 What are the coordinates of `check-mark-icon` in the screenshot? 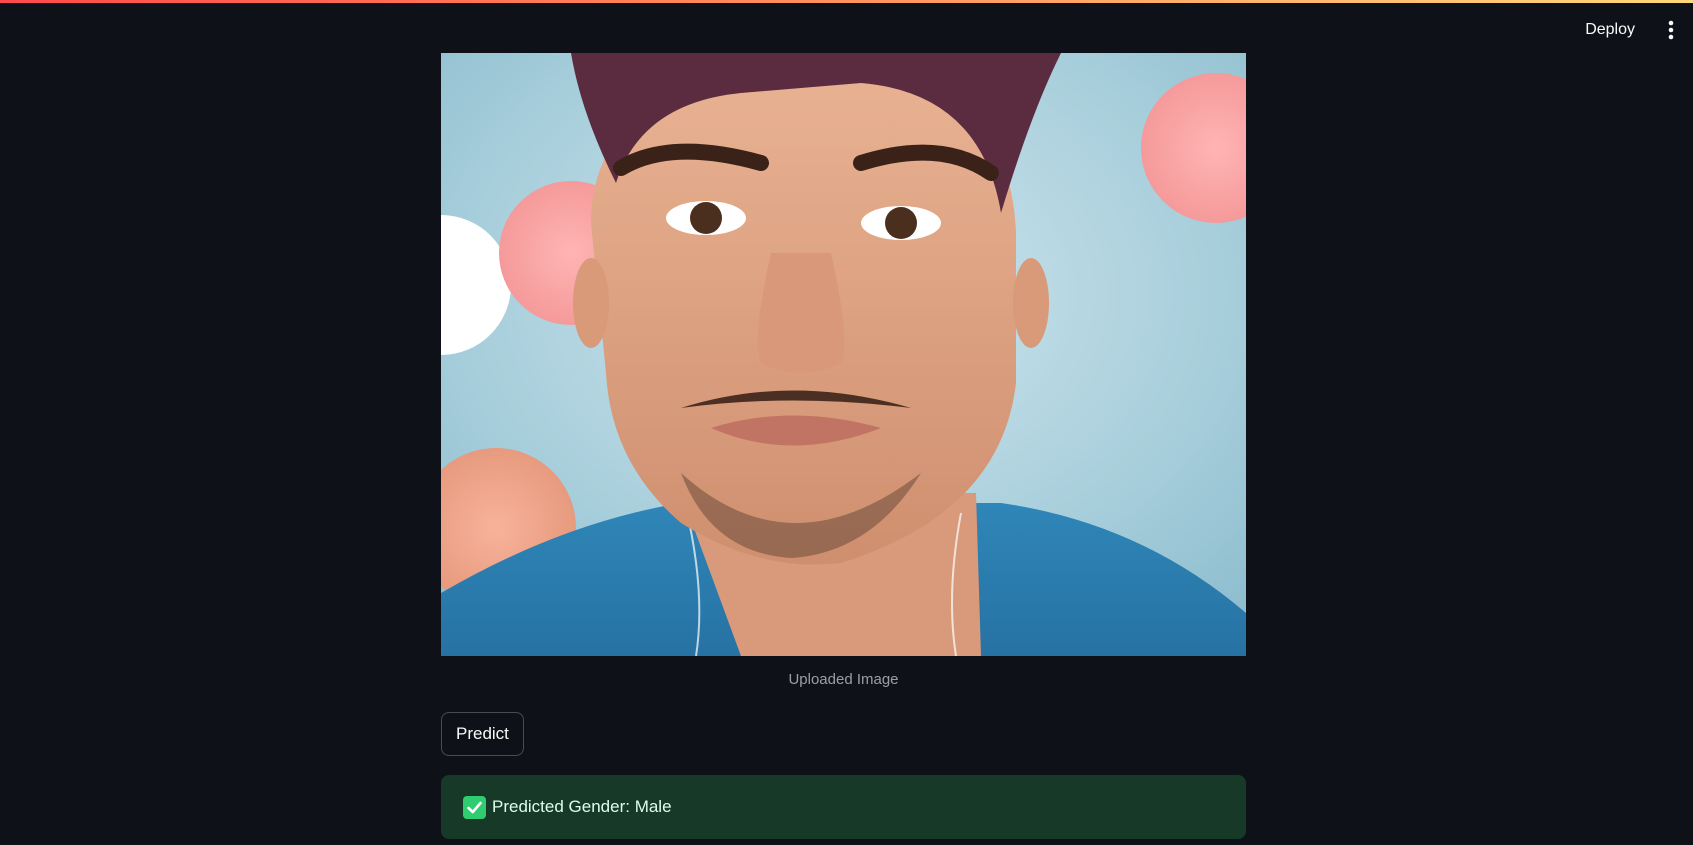 It's located at (474, 807).